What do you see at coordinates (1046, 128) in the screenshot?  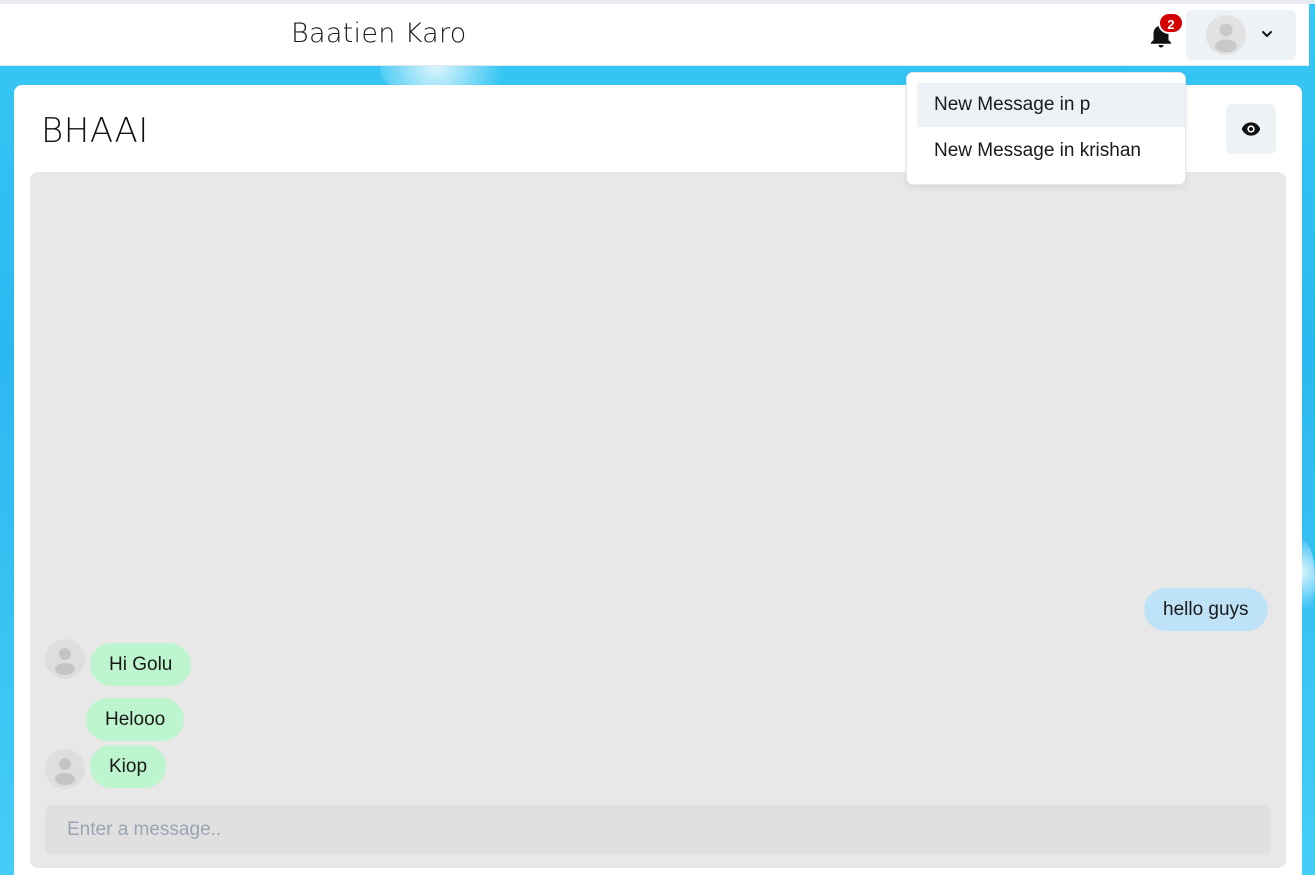 I see `notifications-dropdown: New Message in p New Message in krishan` at bounding box center [1046, 128].